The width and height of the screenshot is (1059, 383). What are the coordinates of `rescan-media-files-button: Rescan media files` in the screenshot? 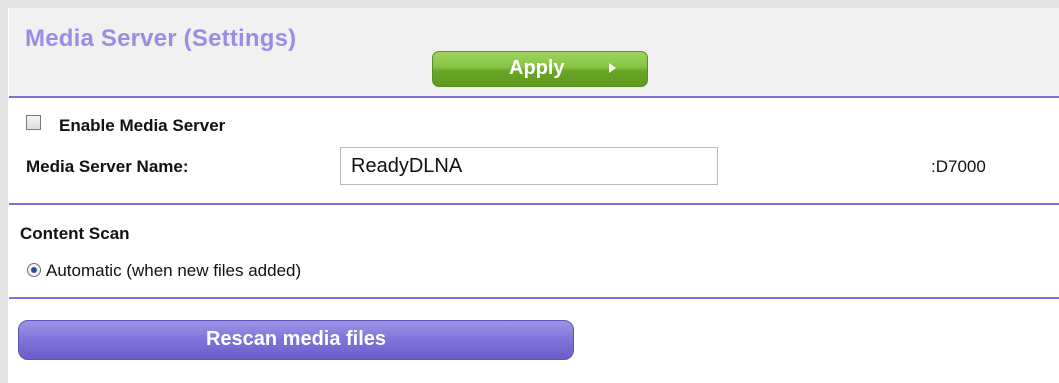 It's located at (296, 340).